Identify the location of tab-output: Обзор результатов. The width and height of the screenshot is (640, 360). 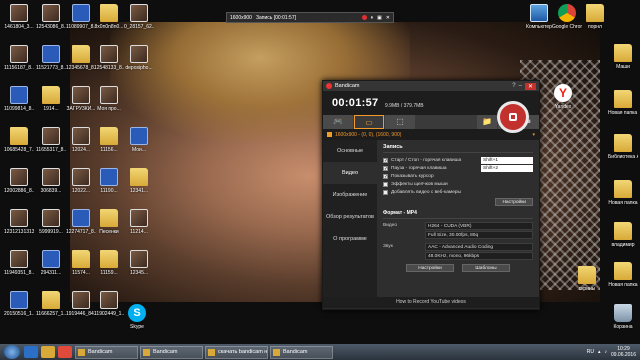
(350, 217).